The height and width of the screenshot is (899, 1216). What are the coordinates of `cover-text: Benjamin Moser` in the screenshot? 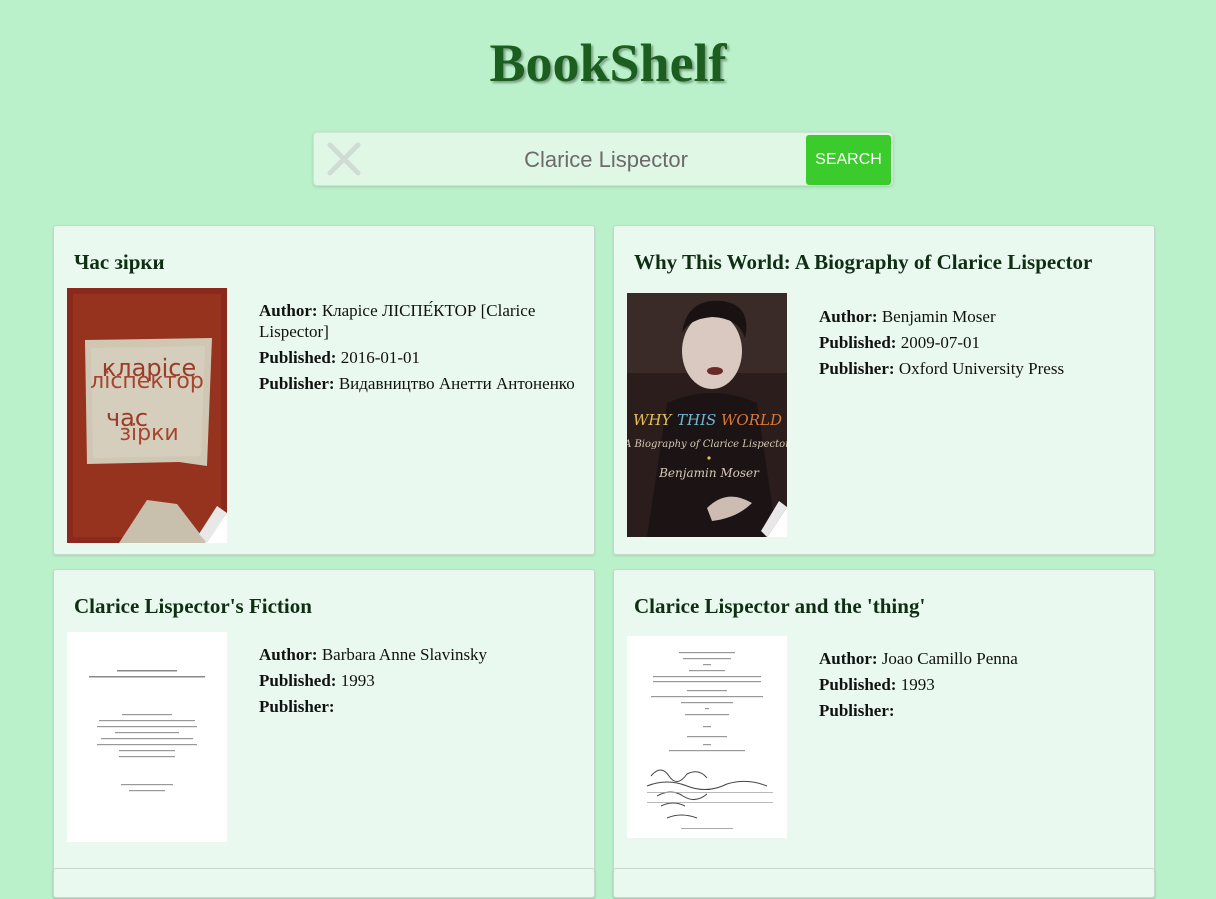 It's located at (709, 473).